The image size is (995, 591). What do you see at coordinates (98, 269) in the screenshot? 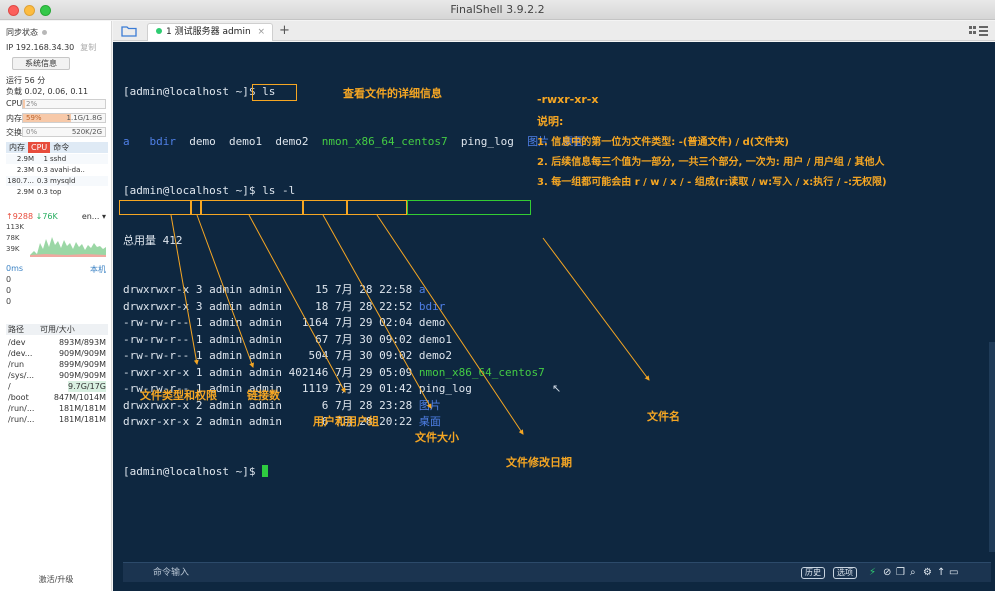
I see `ping-host: 本机` at bounding box center [98, 269].